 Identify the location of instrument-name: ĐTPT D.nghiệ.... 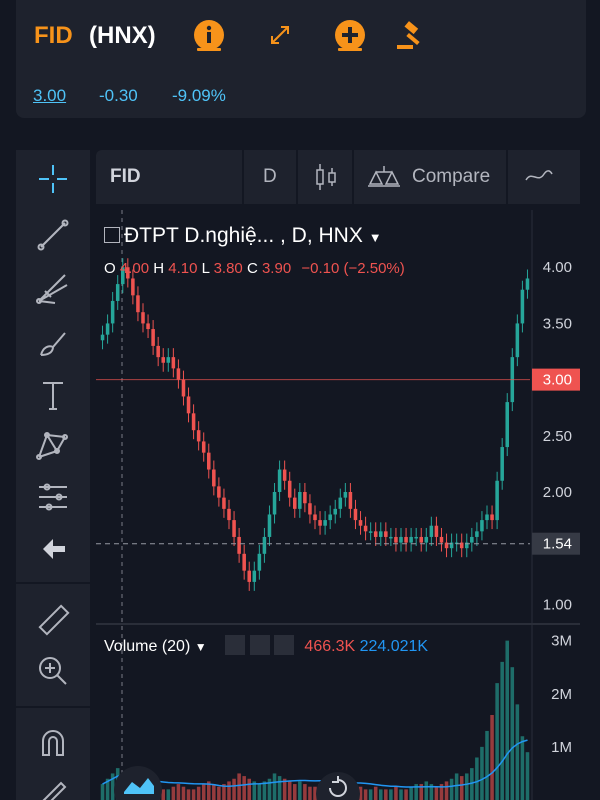
(199, 235).